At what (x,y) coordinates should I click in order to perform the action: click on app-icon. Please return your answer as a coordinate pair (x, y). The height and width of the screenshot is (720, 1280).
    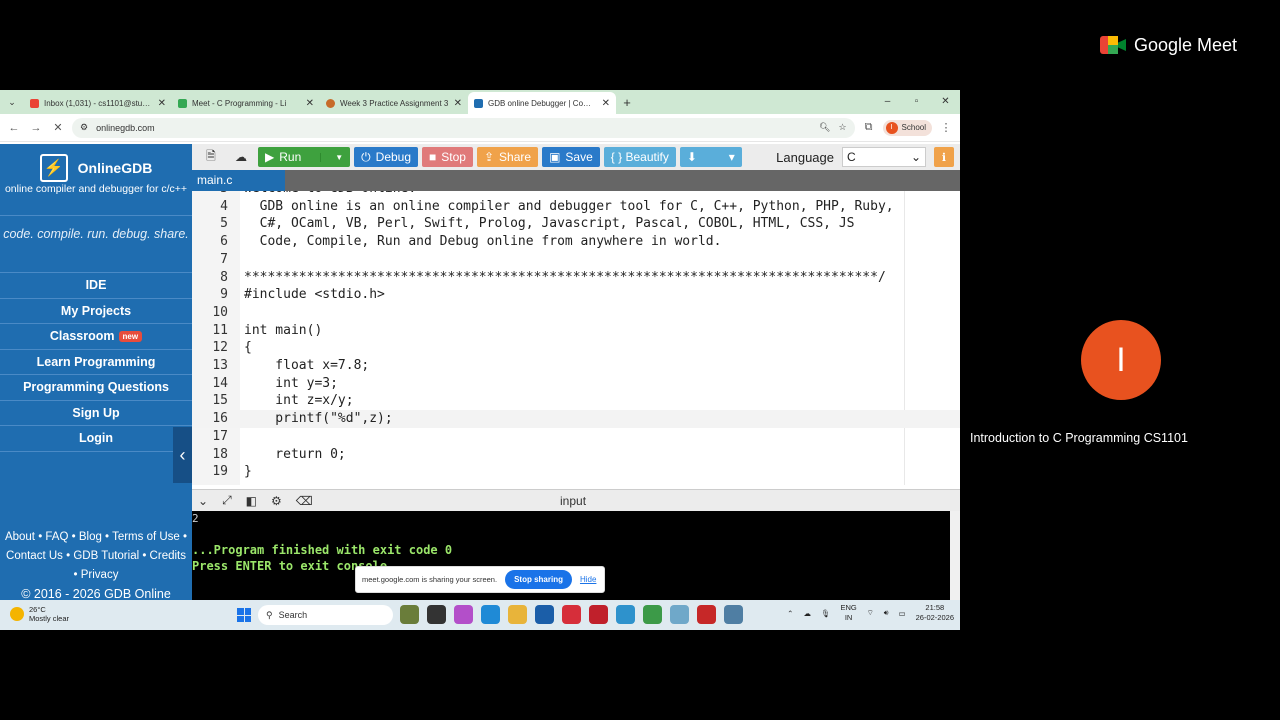
    Looking at the image, I should click on (571, 614).